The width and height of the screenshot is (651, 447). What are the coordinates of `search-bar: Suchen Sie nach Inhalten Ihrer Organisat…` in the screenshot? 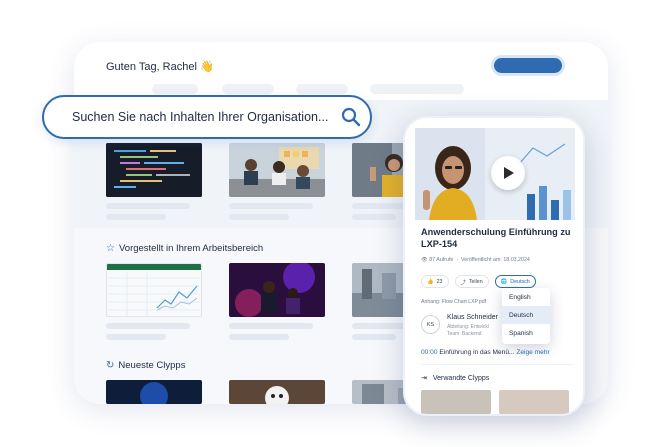 It's located at (207, 117).